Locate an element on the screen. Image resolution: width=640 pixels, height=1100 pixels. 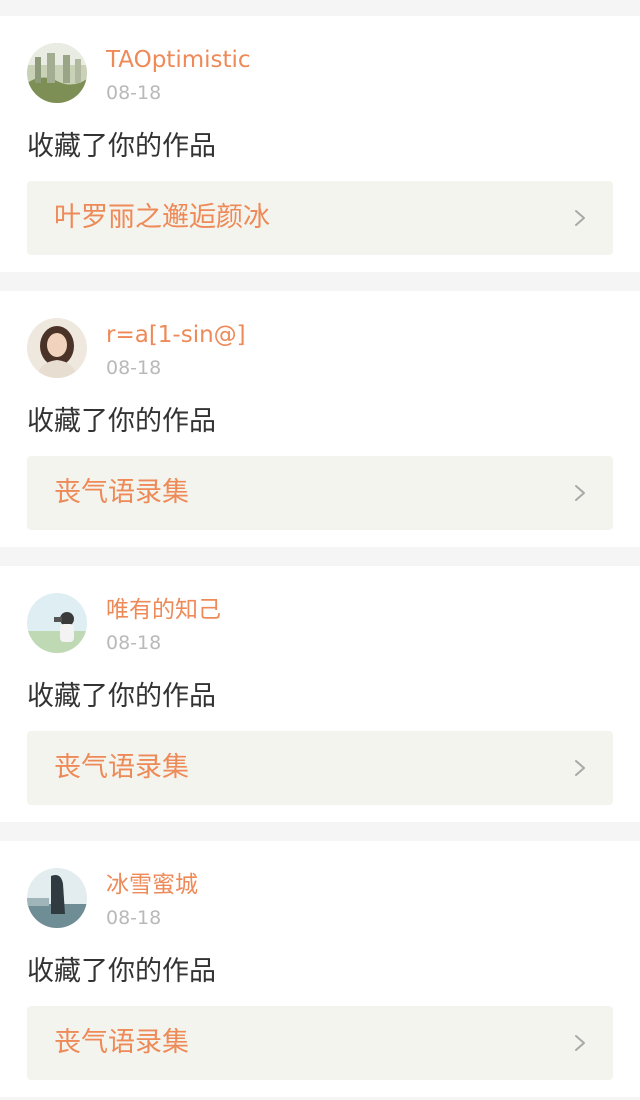
work-title: 叶罗丽之邂逅颜冰 is located at coordinates (162, 217).